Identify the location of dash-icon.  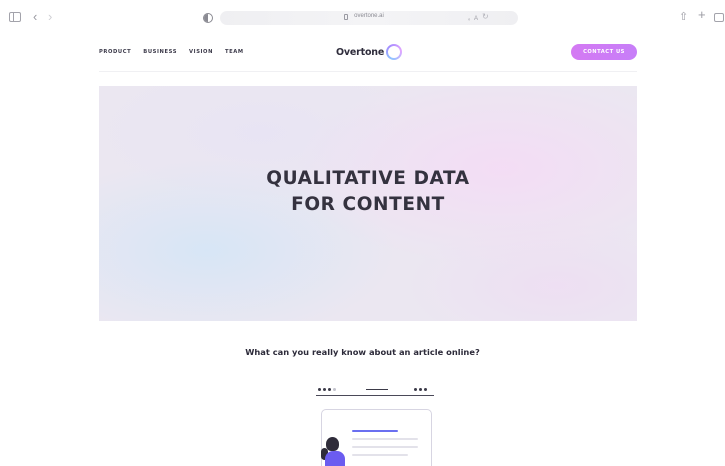
(377, 389).